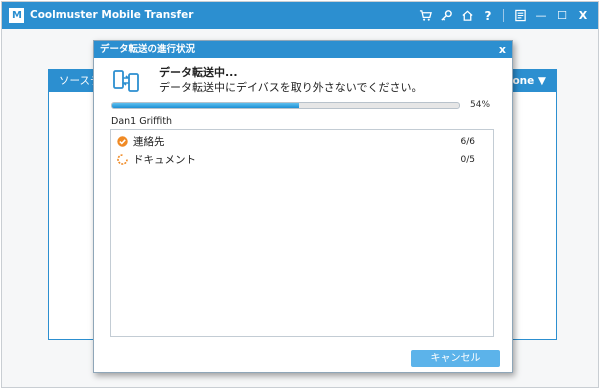 This screenshot has width=600, height=389. Describe the element at coordinates (467, 160) in the screenshot. I see `list-item-count: 0/5` at that location.